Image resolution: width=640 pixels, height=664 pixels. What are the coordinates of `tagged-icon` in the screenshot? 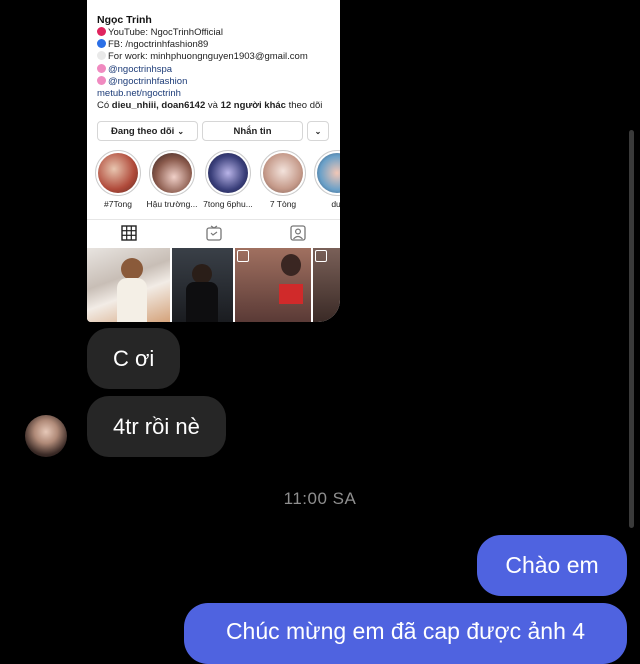 It's located at (298, 233).